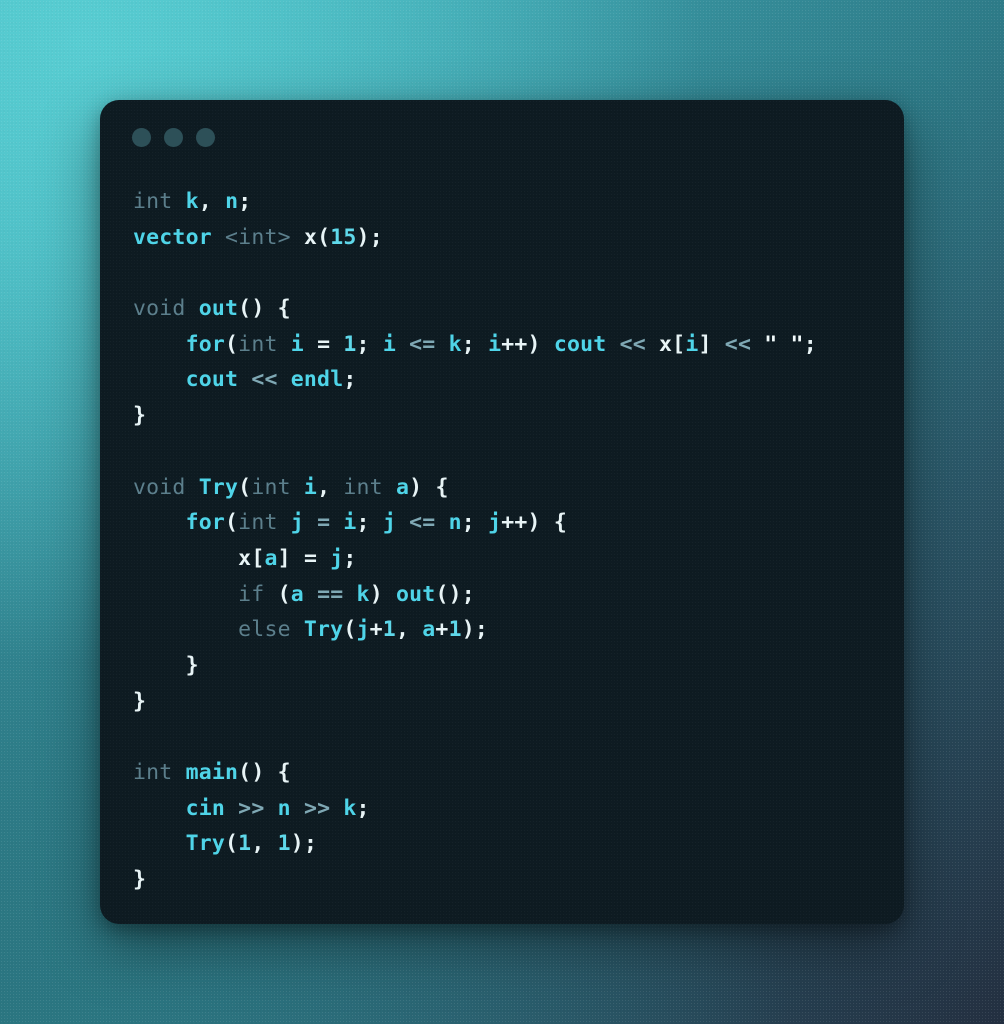 The width and height of the screenshot is (1004, 1024). Describe the element at coordinates (205, 523) in the screenshot. I see `code-token: for` at that location.